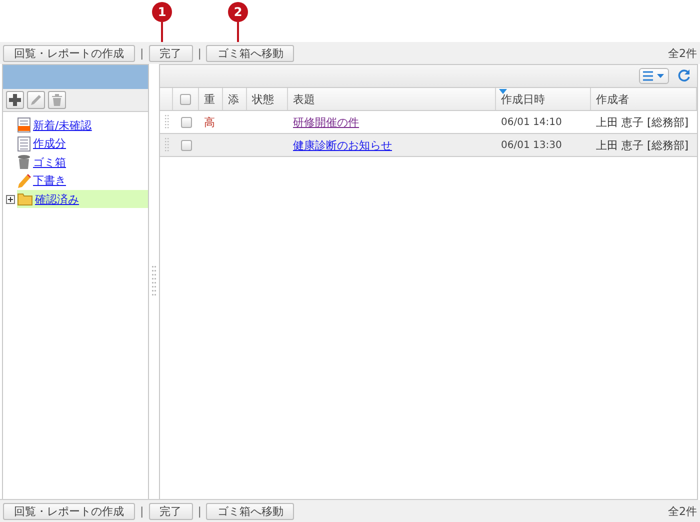 The width and height of the screenshot is (700, 522). I want to click on column-header: 表題, so click(392, 99).